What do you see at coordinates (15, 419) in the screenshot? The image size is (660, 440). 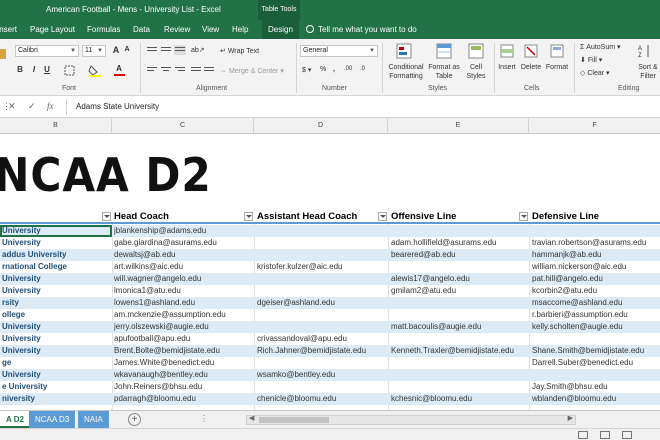 I see `sheet-tab-ncaa-d2: A D2` at bounding box center [15, 419].